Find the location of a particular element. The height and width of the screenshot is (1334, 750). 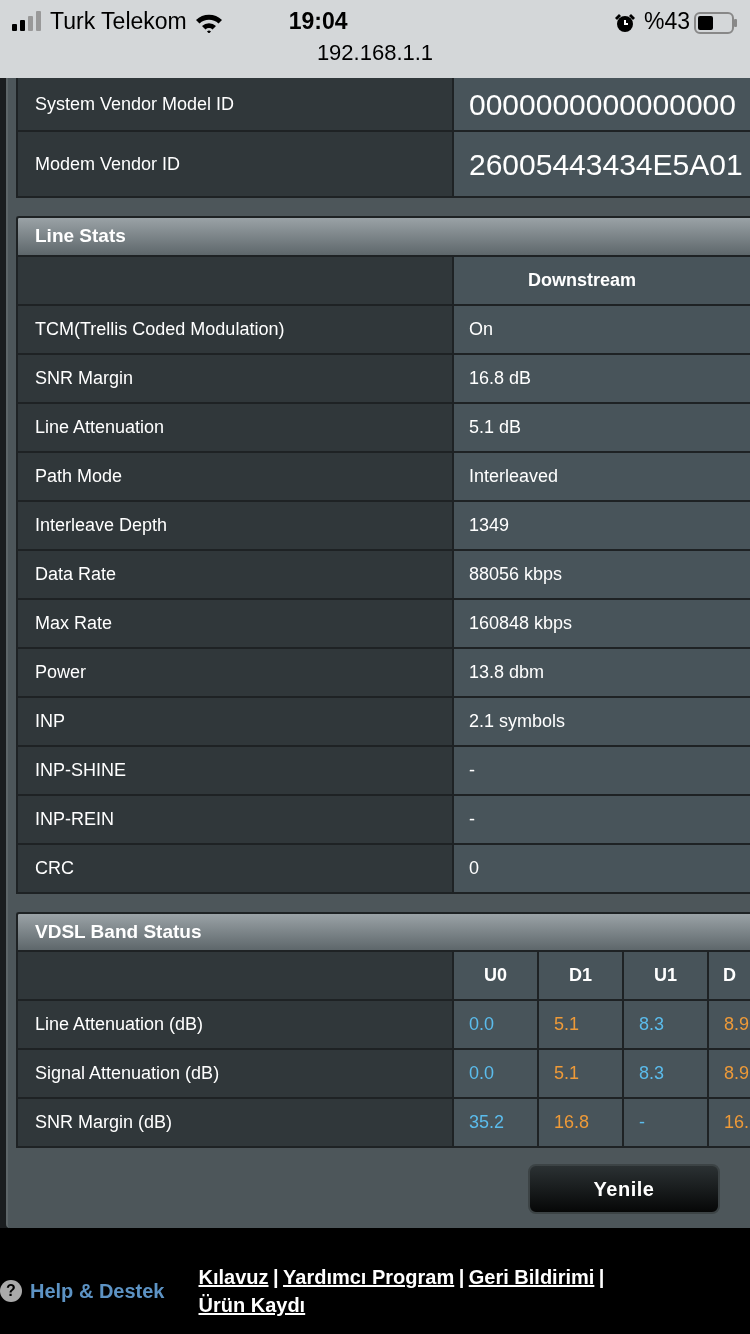

row-label: Line Attenuation is located at coordinates (100, 427).